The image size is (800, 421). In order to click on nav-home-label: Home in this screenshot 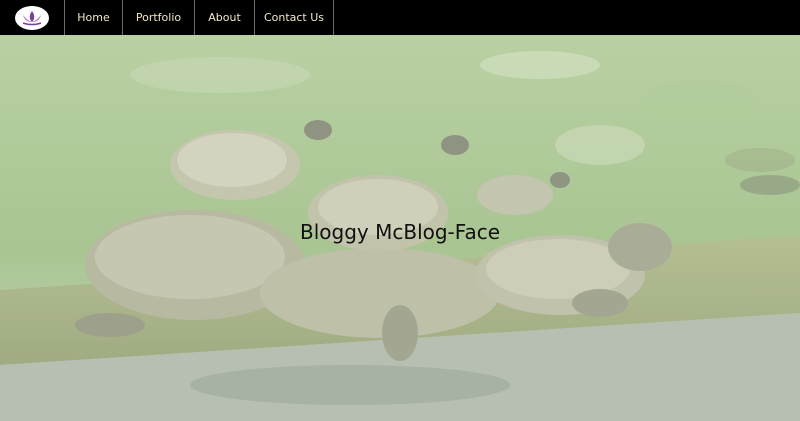, I will do `click(93, 17)`.